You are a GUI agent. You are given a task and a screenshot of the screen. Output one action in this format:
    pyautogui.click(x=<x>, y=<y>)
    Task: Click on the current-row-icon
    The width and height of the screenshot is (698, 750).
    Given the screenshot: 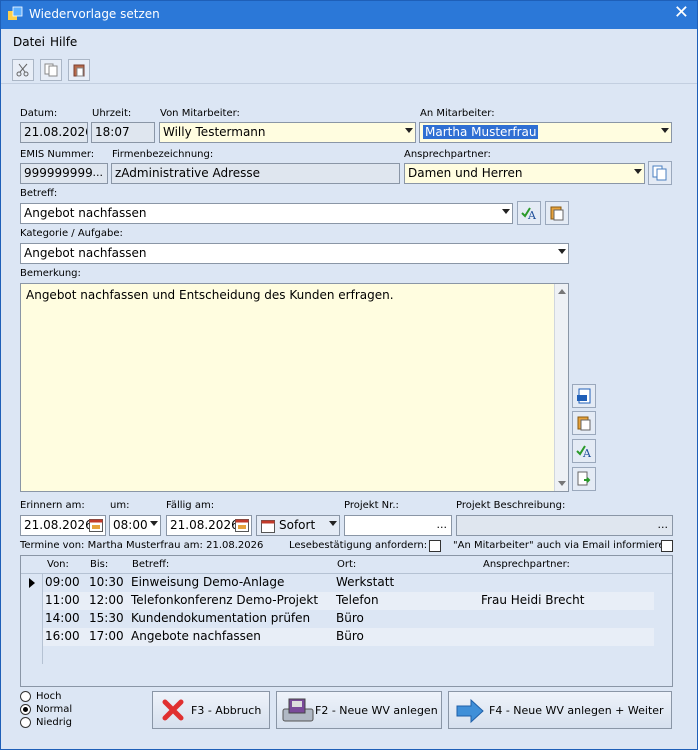 What is the action you would take?
    pyautogui.click(x=32, y=583)
    